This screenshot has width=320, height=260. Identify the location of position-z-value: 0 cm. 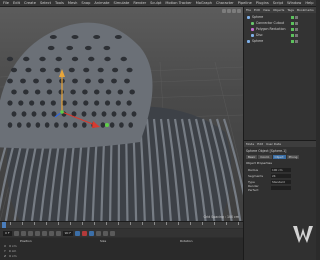
(12, 256).